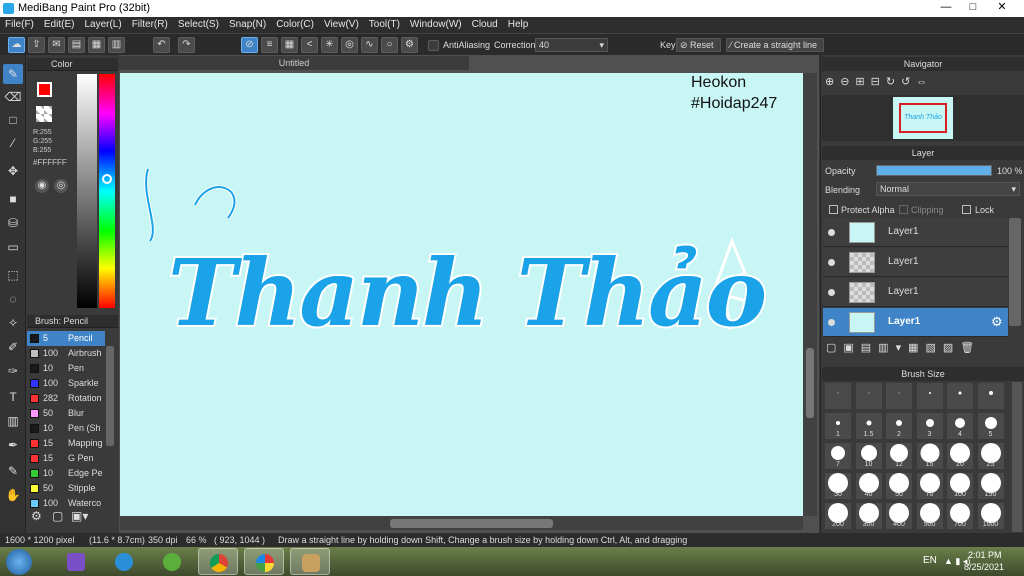 This screenshot has height=576, width=1024. I want to click on brush-size-cell: 1.5, so click(868, 426).